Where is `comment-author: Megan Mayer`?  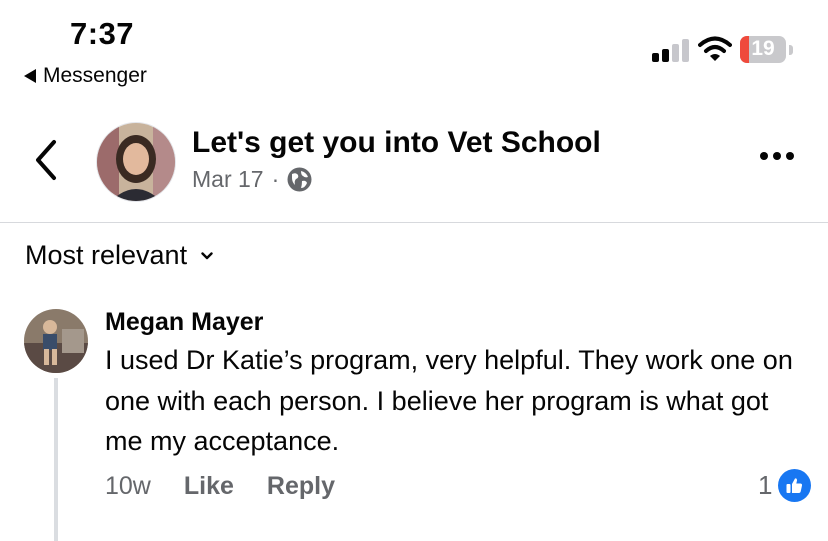
comment-author: Megan Mayer is located at coordinates (184, 322).